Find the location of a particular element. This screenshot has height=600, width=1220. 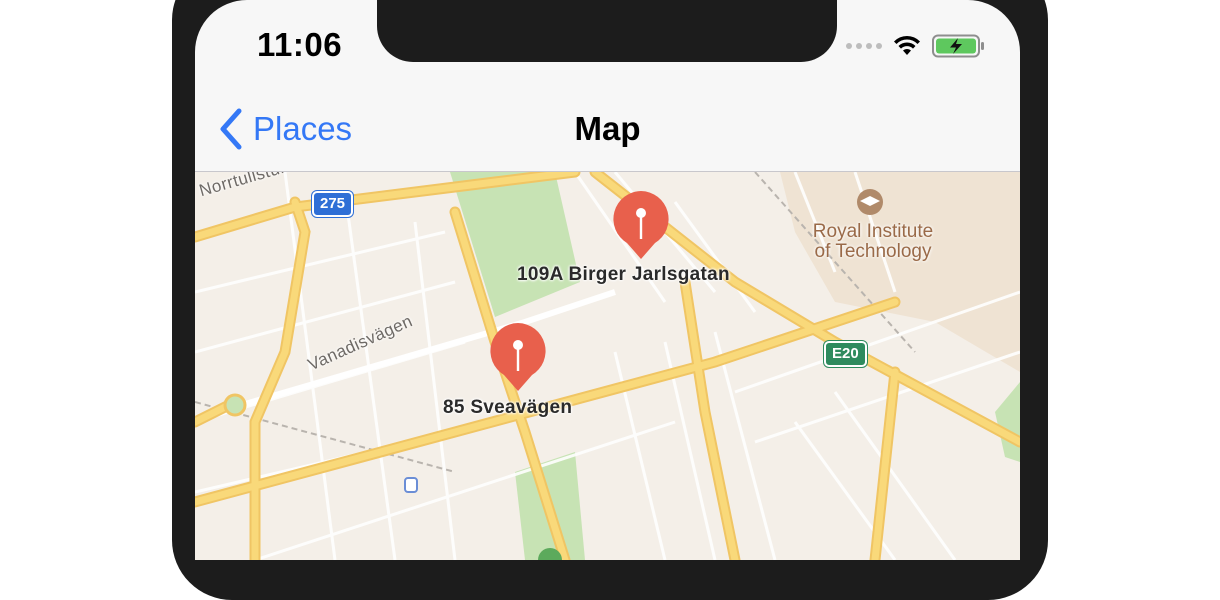

park-area-east is located at coordinates (1007, 422).